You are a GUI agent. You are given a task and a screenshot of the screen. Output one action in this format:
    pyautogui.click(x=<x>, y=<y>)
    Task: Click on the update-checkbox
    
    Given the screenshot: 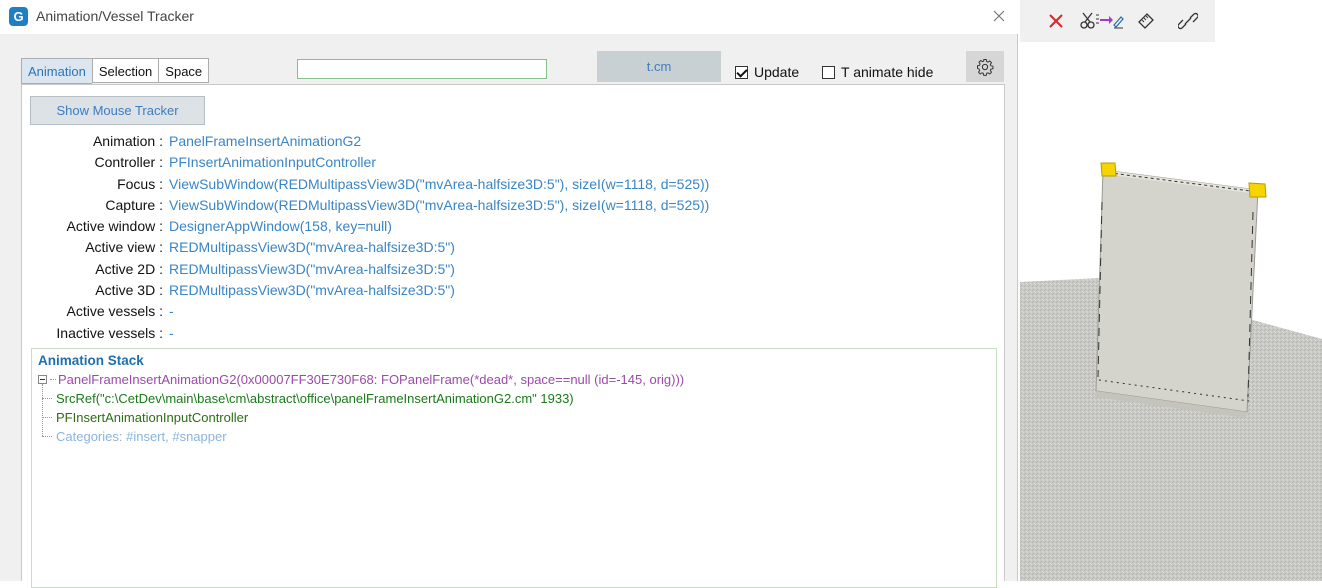 What is the action you would take?
    pyautogui.click(x=741, y=72)
    